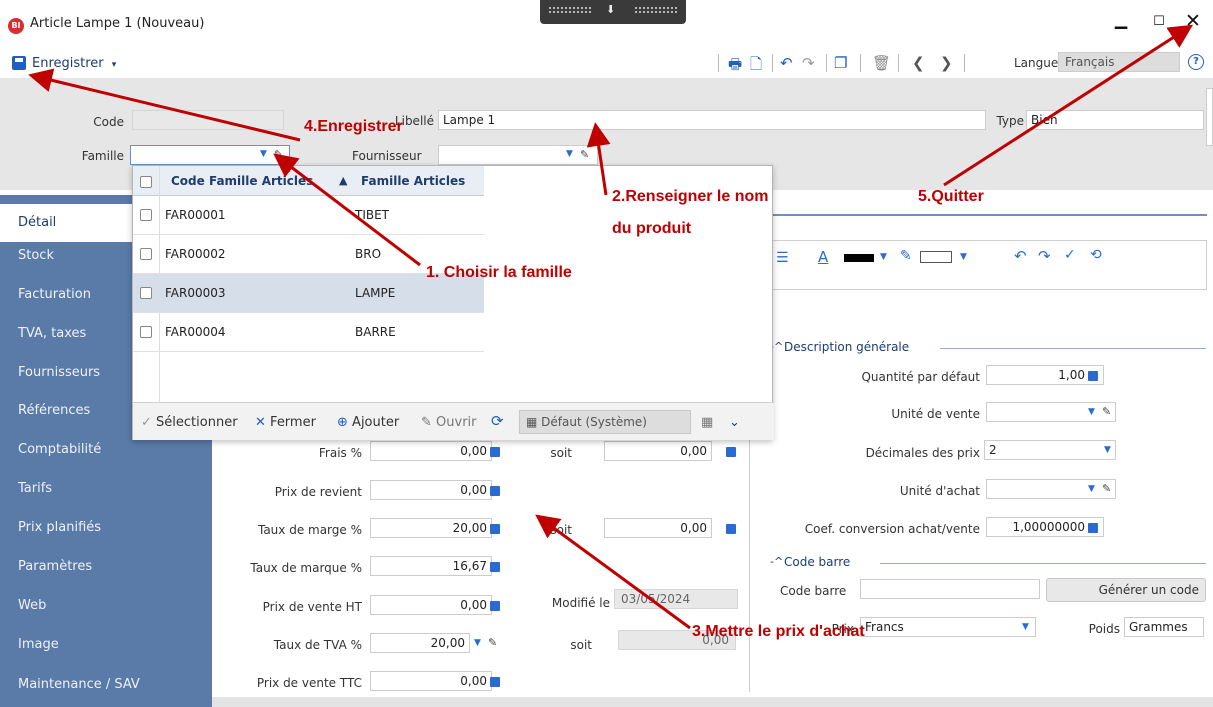 The width and height of the screenshot is (1213, 707). I want to click on chevron-down-icon: ⌄, so click(734, 422).